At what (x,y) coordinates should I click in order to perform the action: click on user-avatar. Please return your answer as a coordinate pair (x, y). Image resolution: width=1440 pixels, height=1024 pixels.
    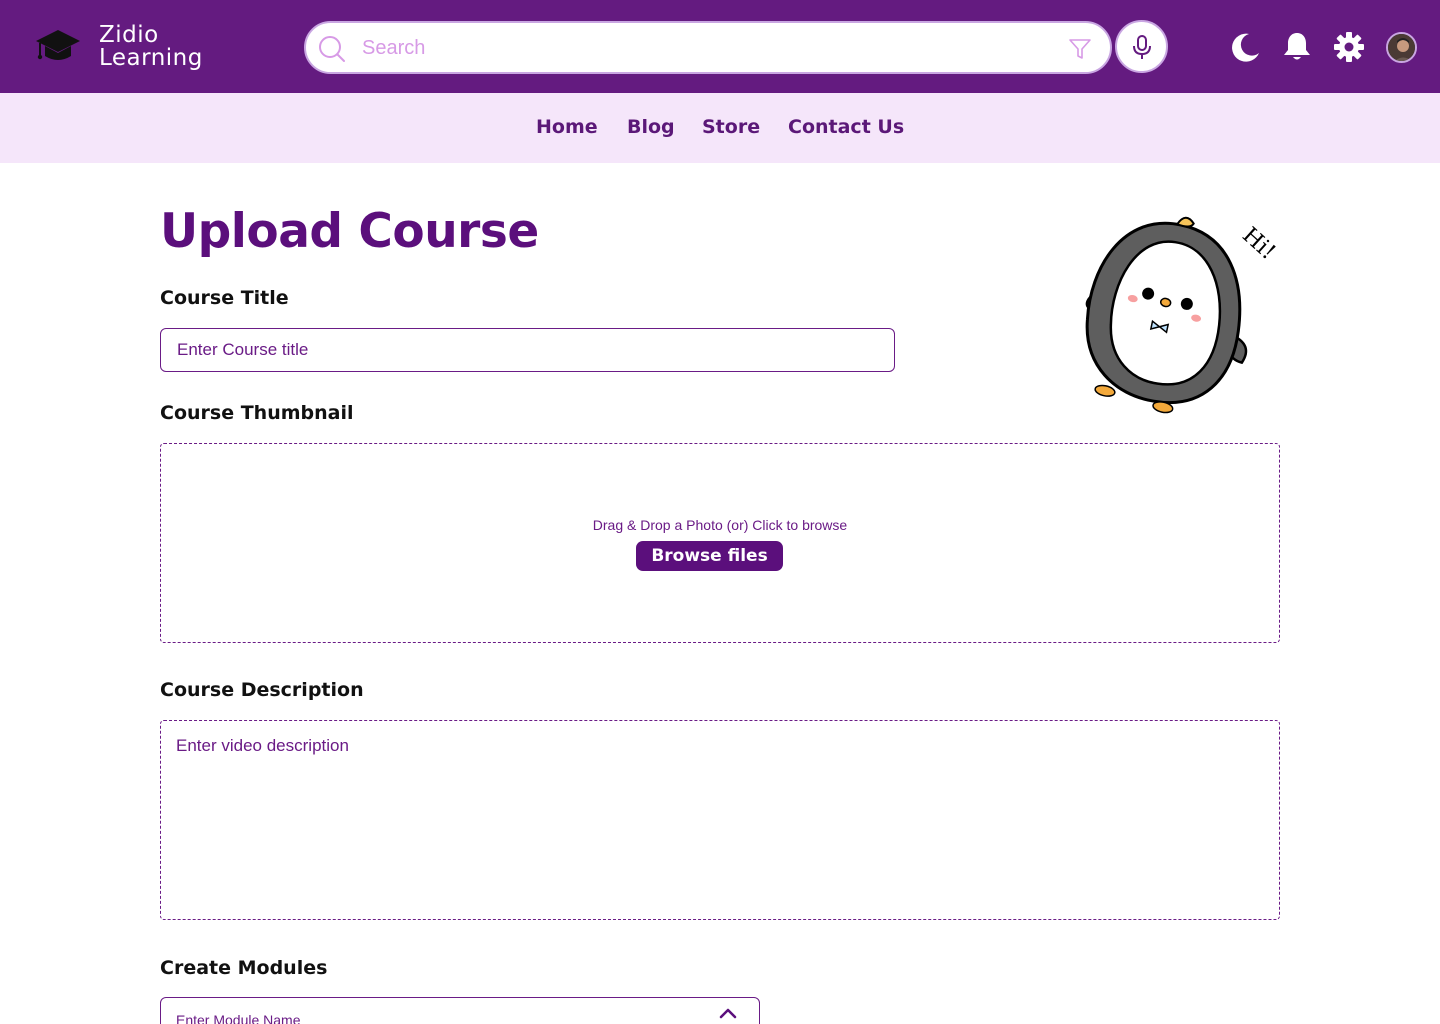
    Looking at the image, I should click on (1401, 47).